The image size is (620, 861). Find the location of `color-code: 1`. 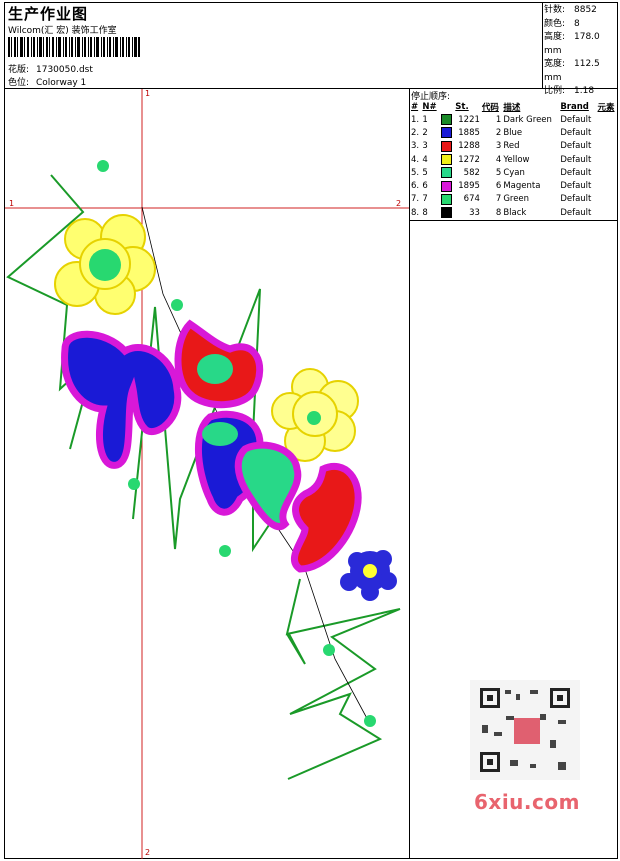

color-code: 1 is located at coordinates (498, 119).